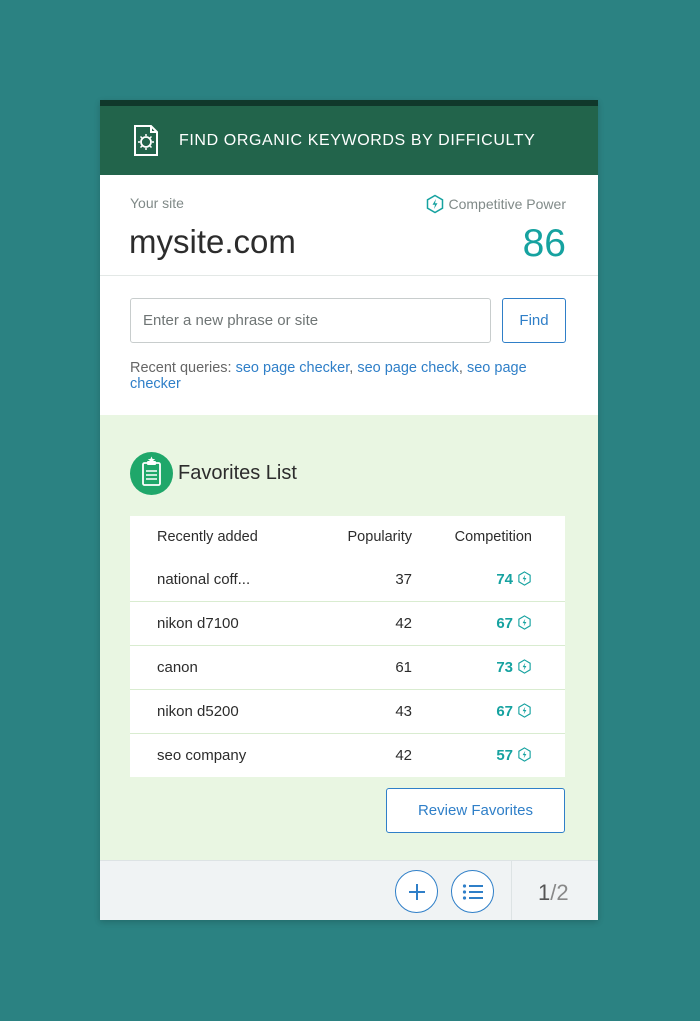 The width and height of the screenshot is (700, 1021). I want to click on popularity-cell: 61, so click(364, 667).